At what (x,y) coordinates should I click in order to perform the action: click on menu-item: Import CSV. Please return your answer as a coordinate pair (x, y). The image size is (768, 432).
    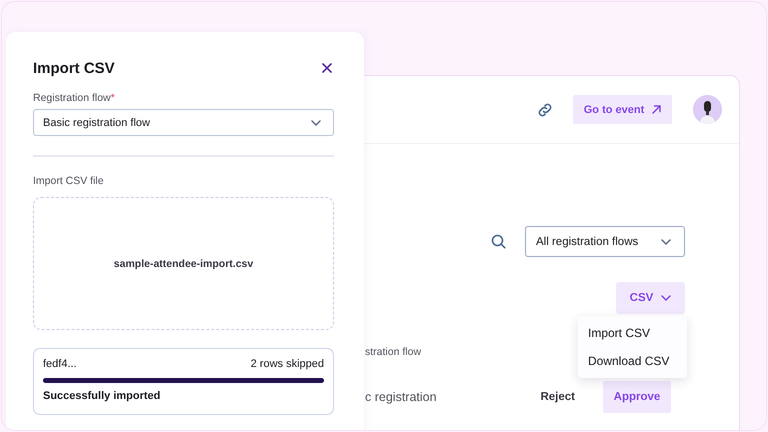
    Looking at the image, I should click on (632, 333).